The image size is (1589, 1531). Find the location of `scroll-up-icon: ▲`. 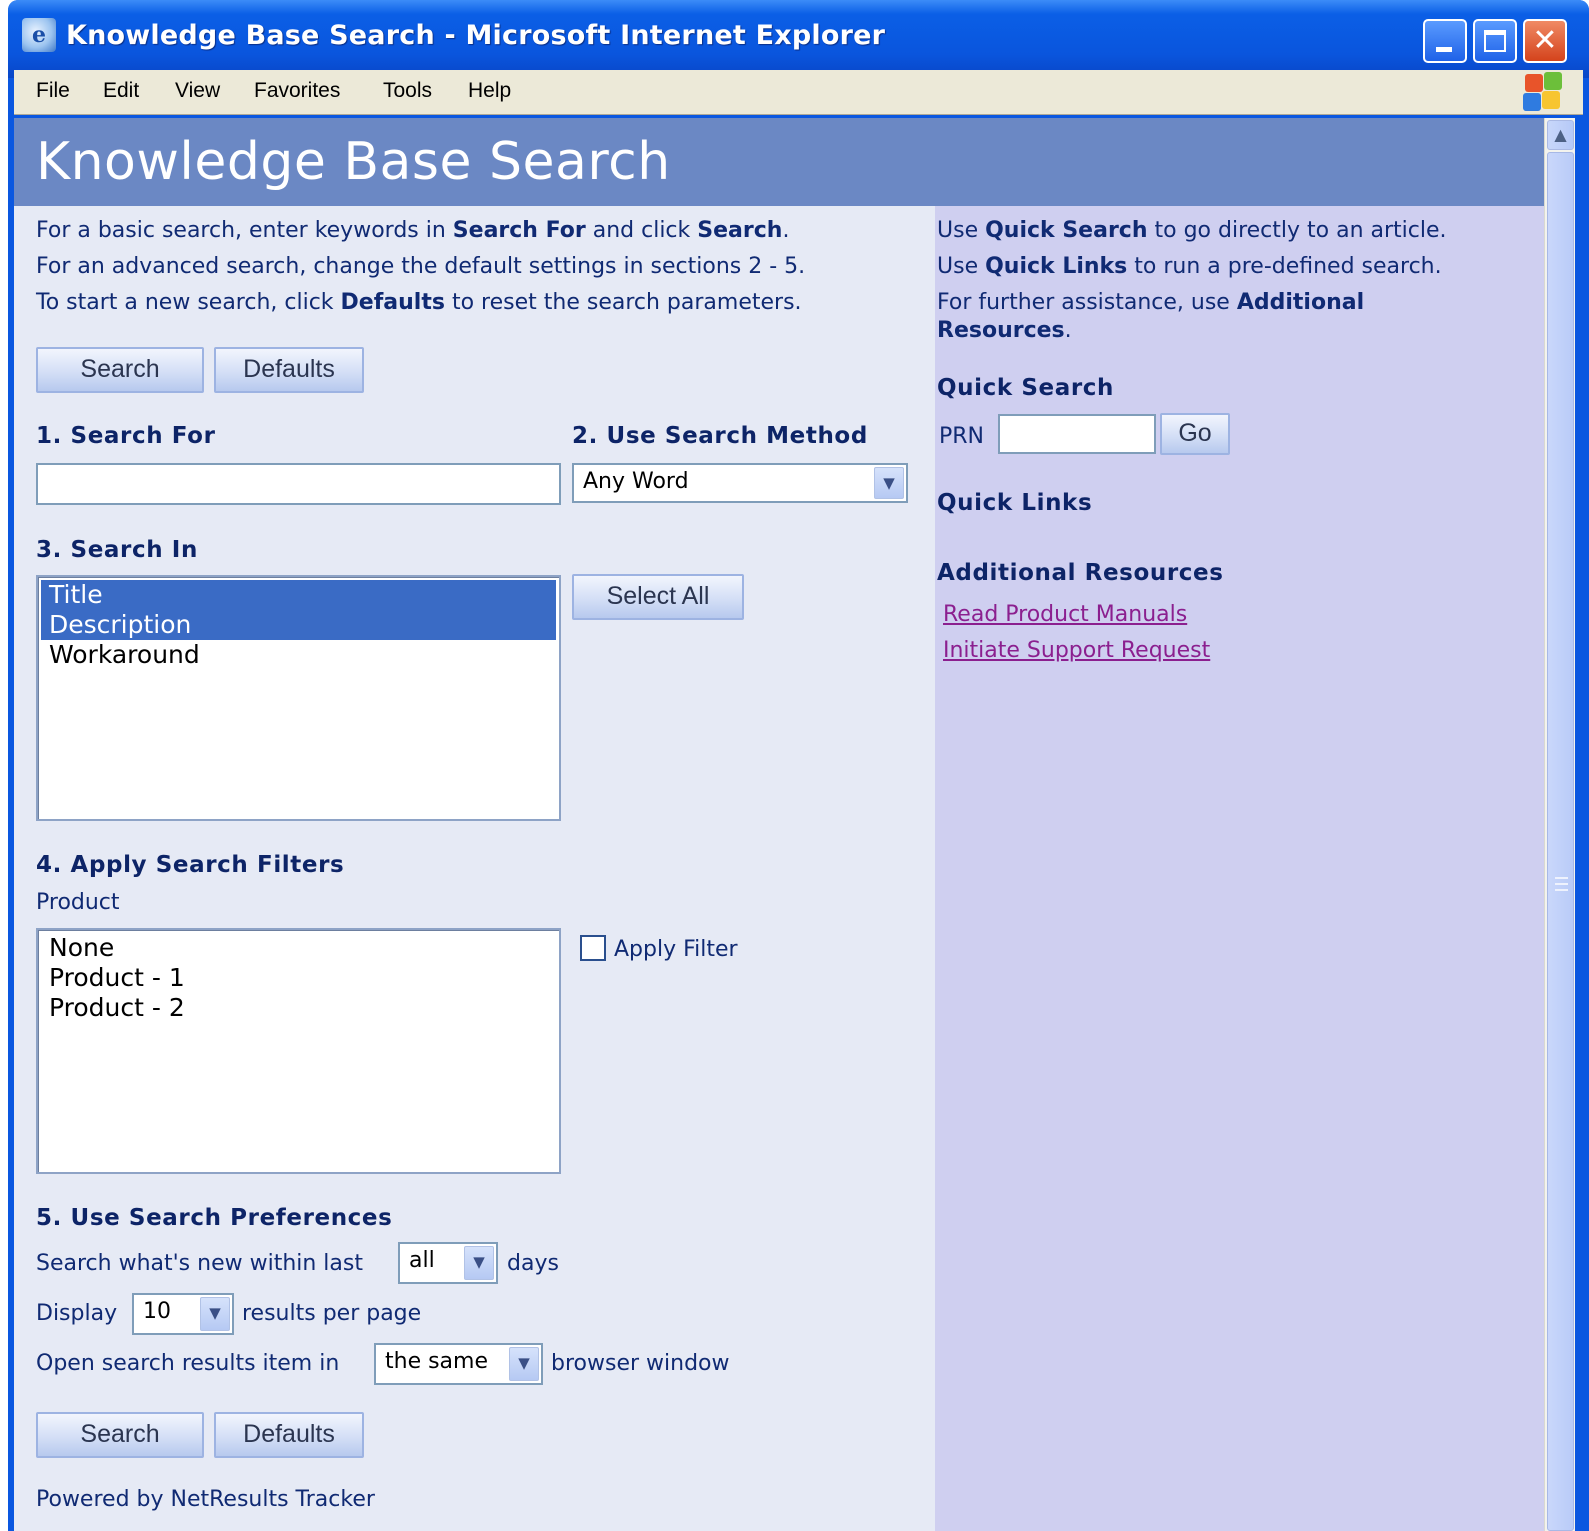

scroll-up-icon: ▲ is located at coordinates (1560, 135).